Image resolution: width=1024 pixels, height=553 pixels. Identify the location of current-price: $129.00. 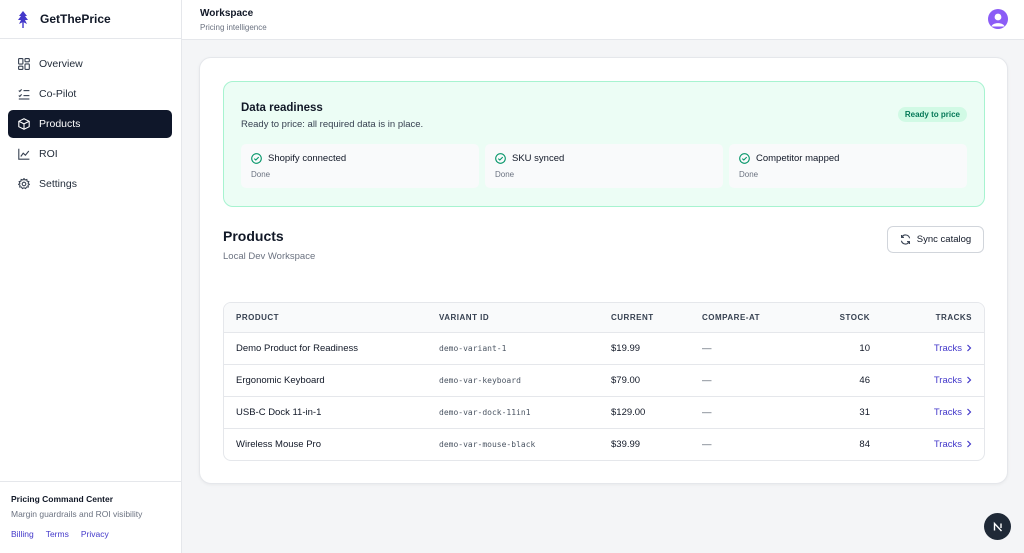
(656, 412).